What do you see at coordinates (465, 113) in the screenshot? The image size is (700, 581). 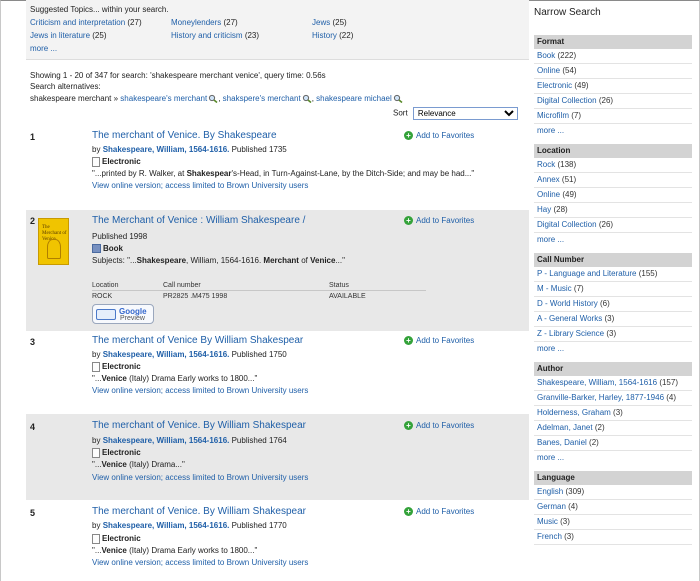 I see `sort-select: Relevance` at bounding box center [465, 113].